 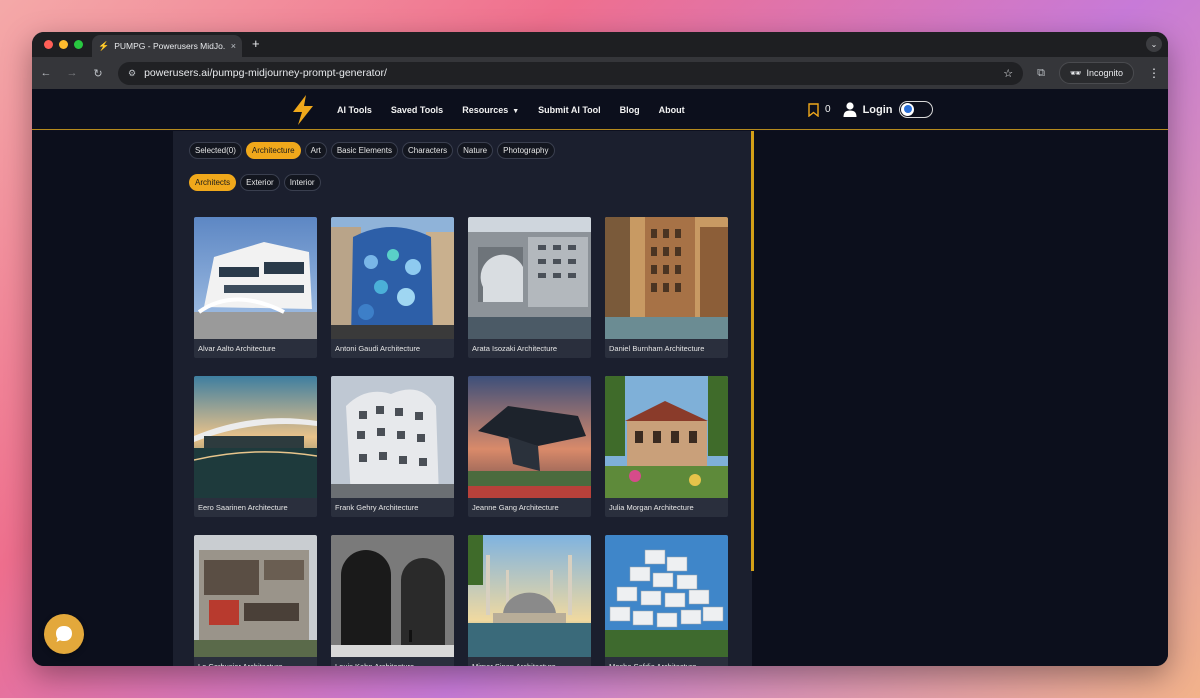 I want to click on card-caption: Eero Saarinen Architecture, so click(x=243, y=507).